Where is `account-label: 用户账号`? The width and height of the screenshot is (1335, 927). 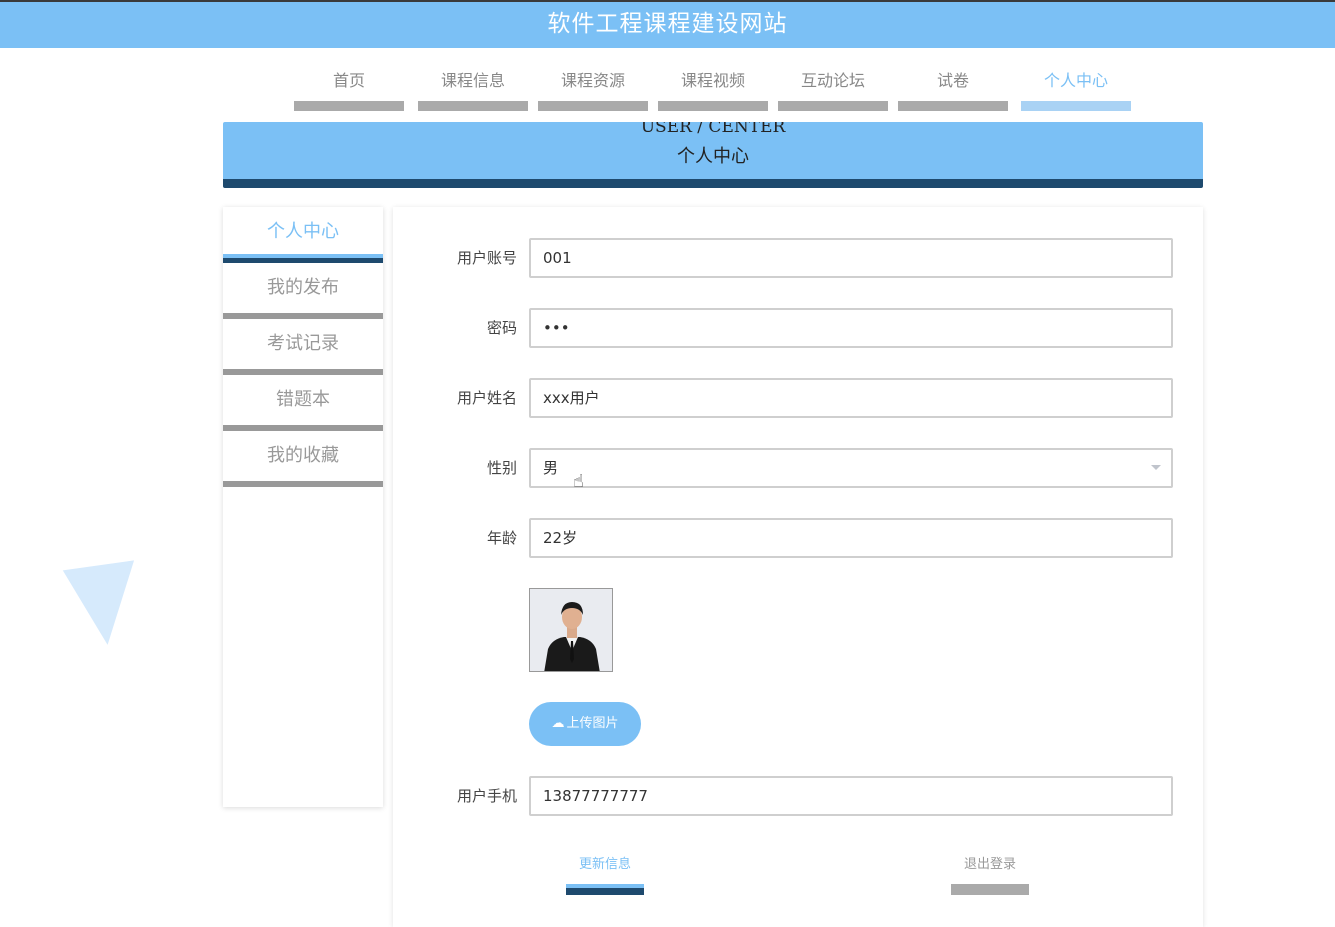 account-label: 用户账号 is located at coordinates (486, 258).